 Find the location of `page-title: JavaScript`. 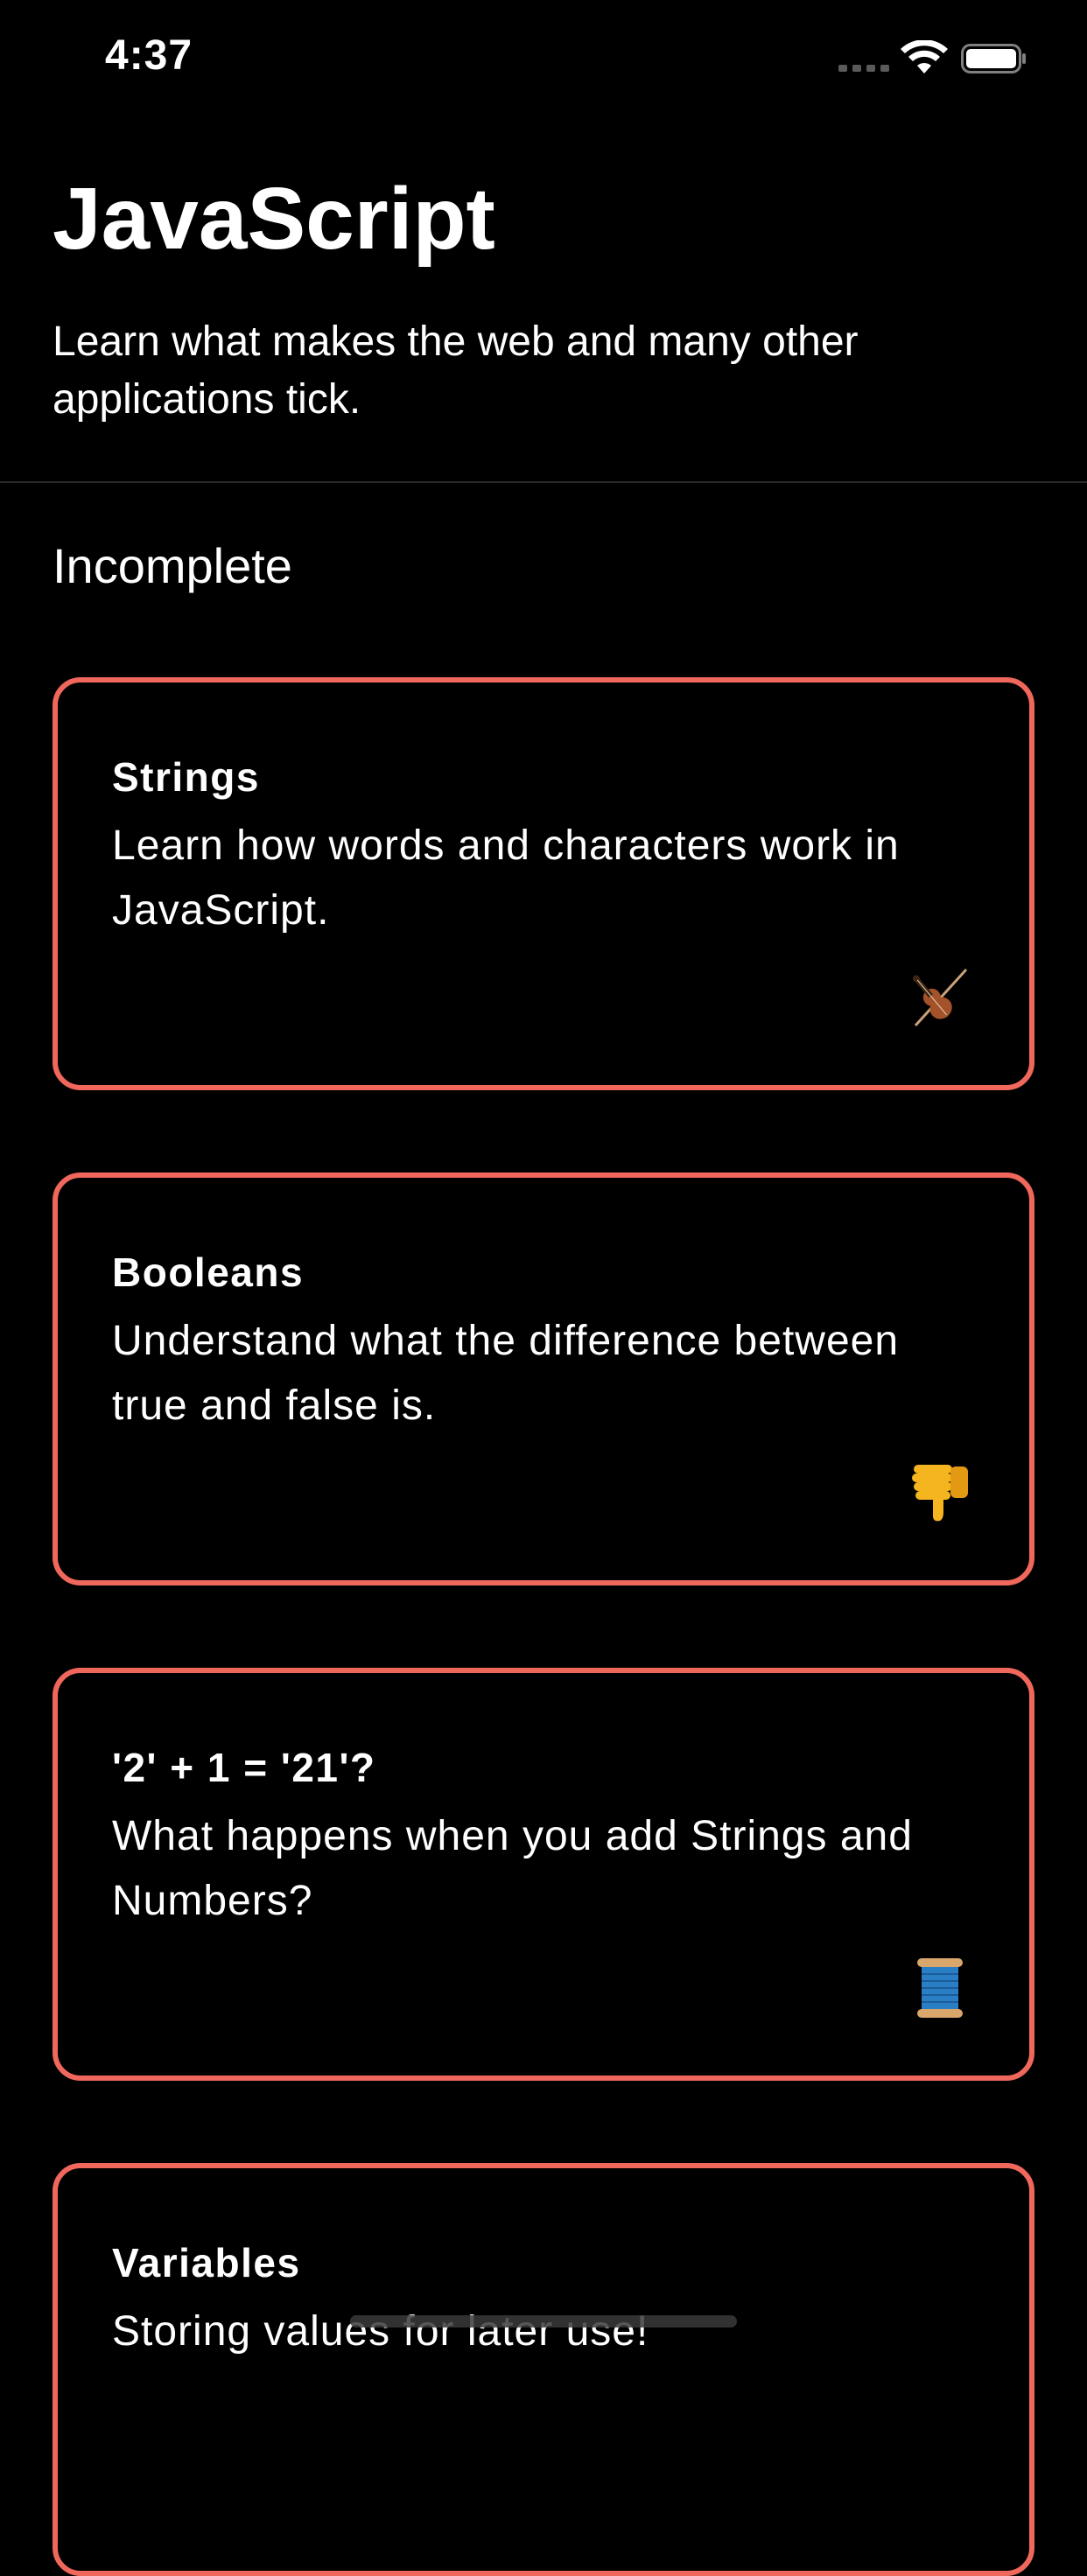

page-title: JavaScript is located at coordinates (274, 219).